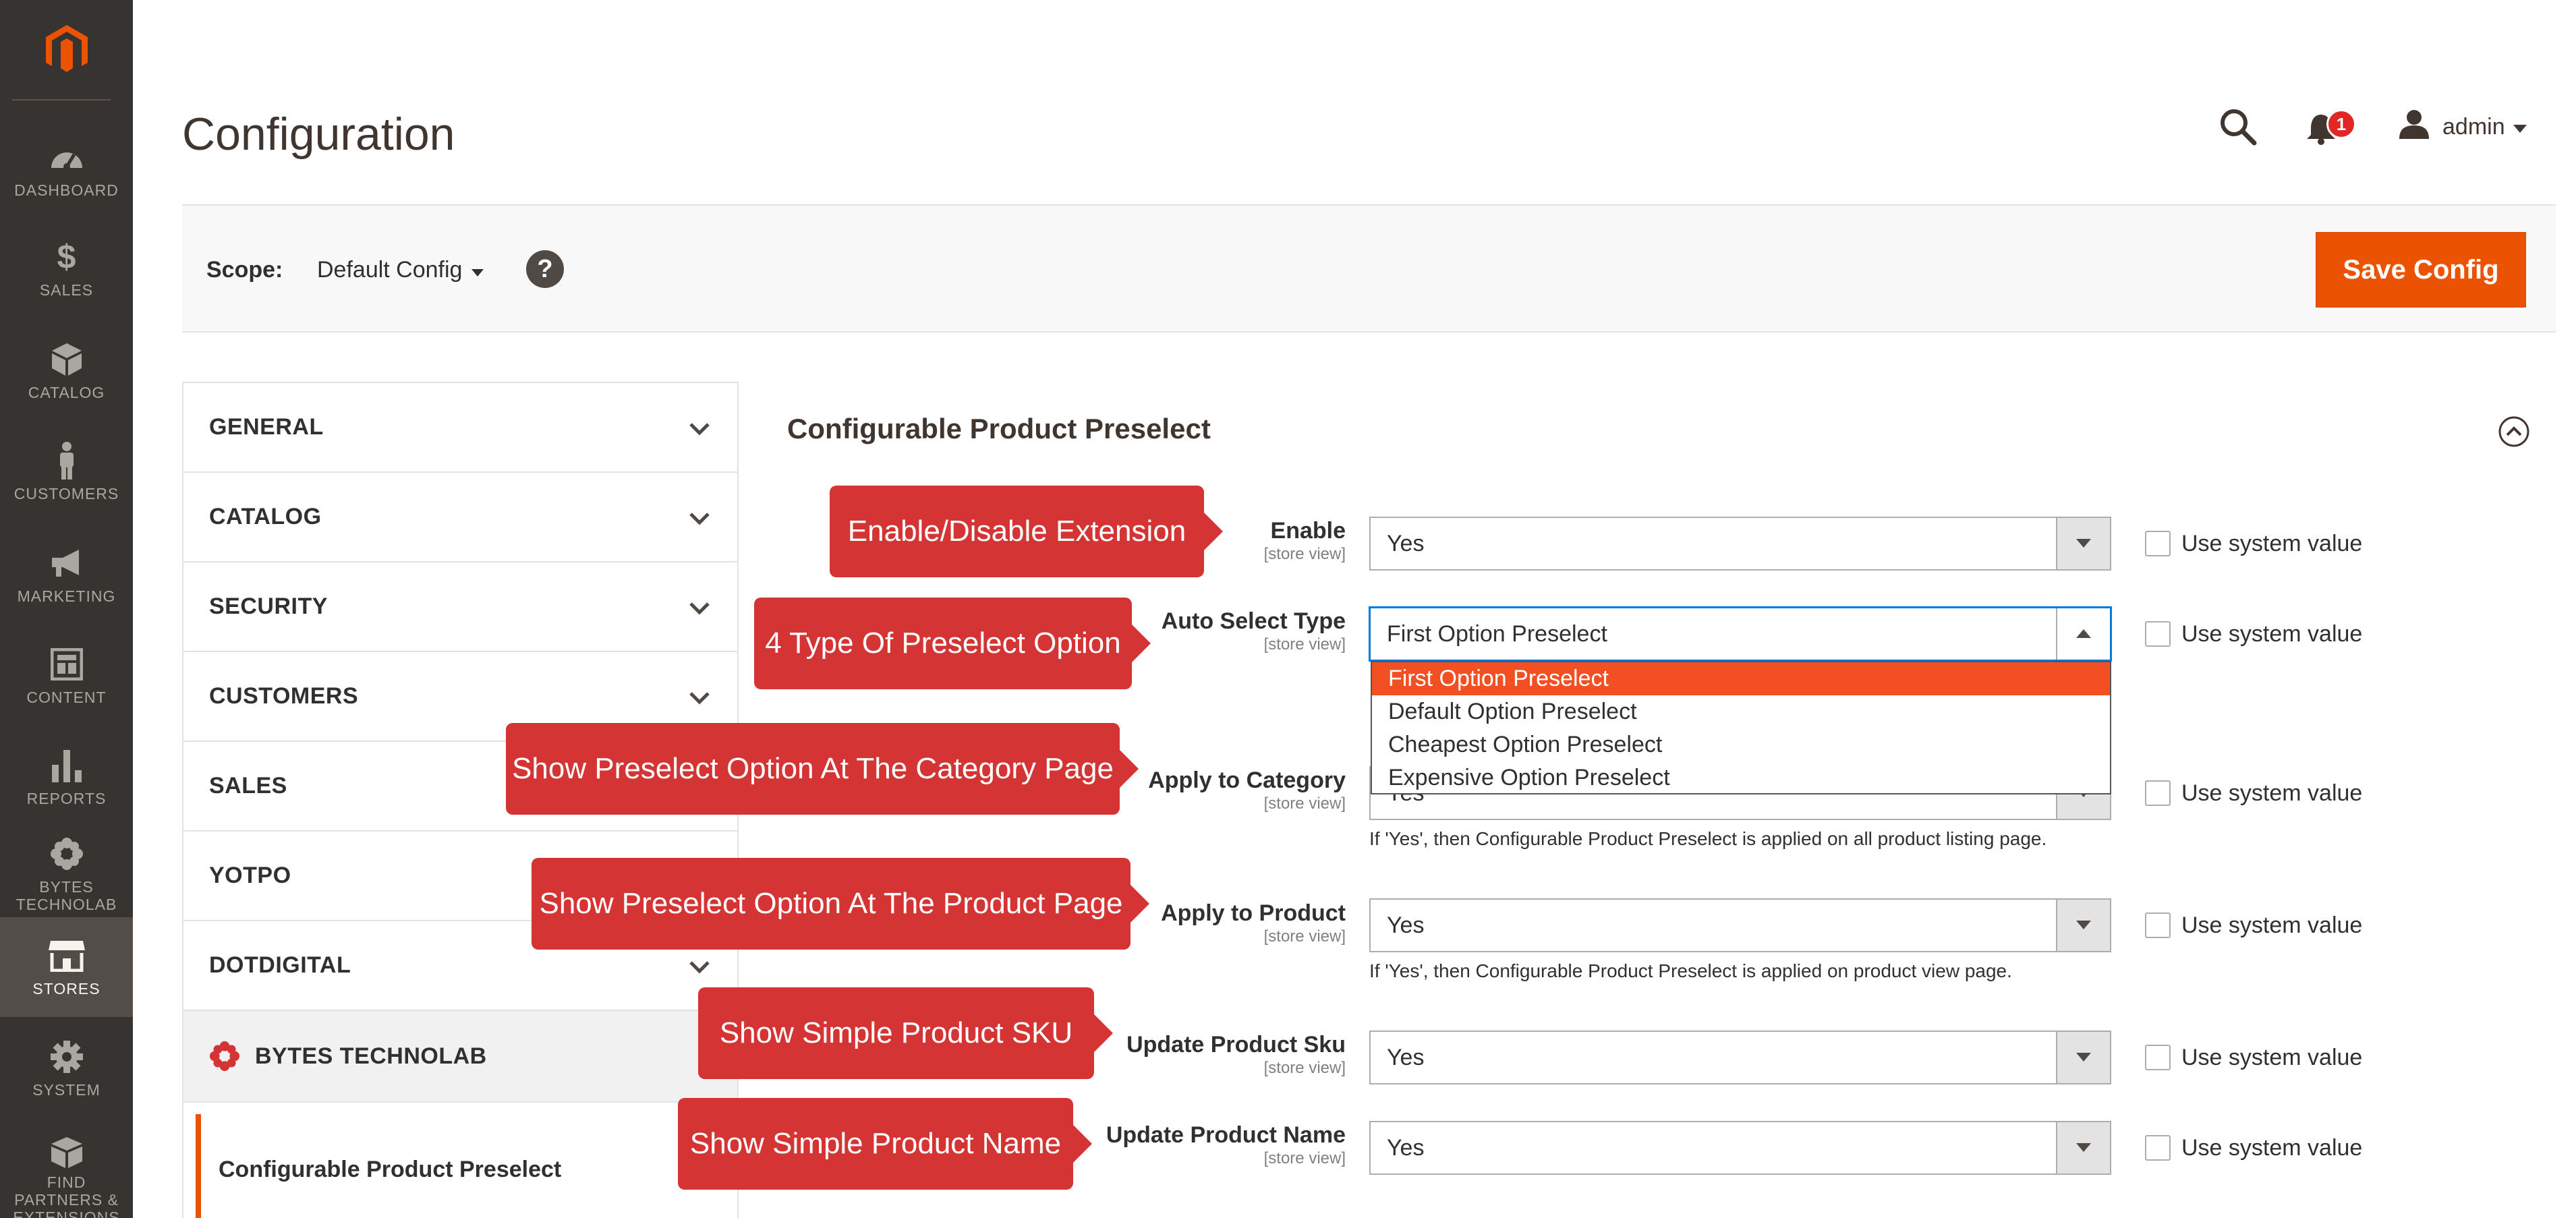  I want to click on help-icon: ?, so click(545, 269).